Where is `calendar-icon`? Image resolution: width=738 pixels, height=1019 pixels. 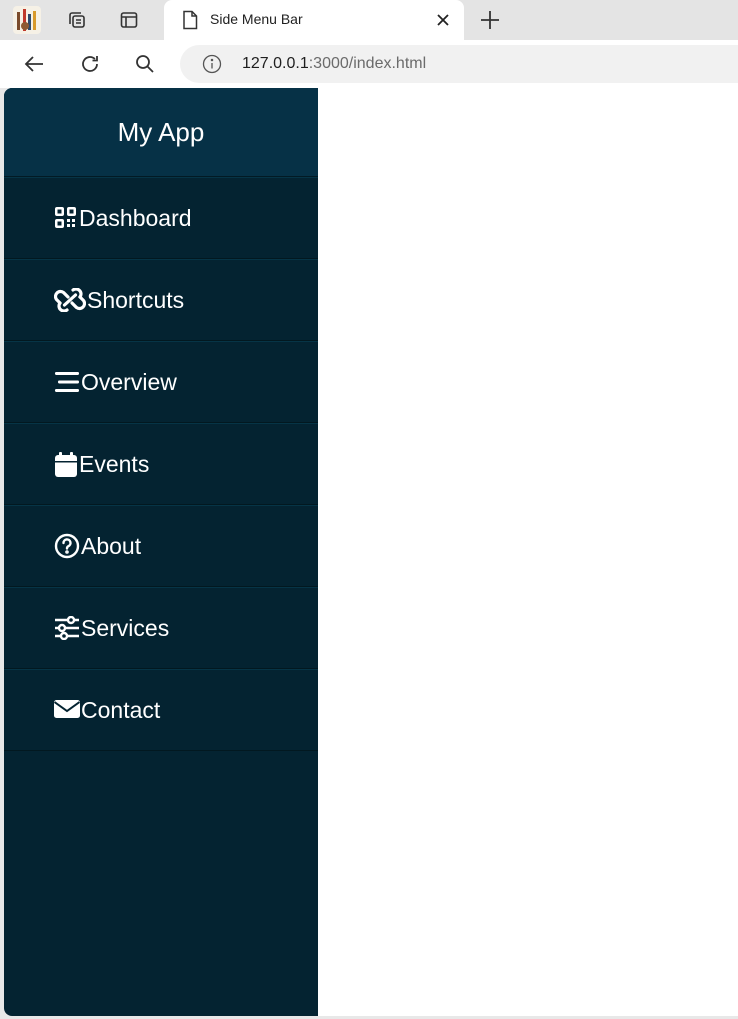
calendar-icon is located at coordinates (66, 464).